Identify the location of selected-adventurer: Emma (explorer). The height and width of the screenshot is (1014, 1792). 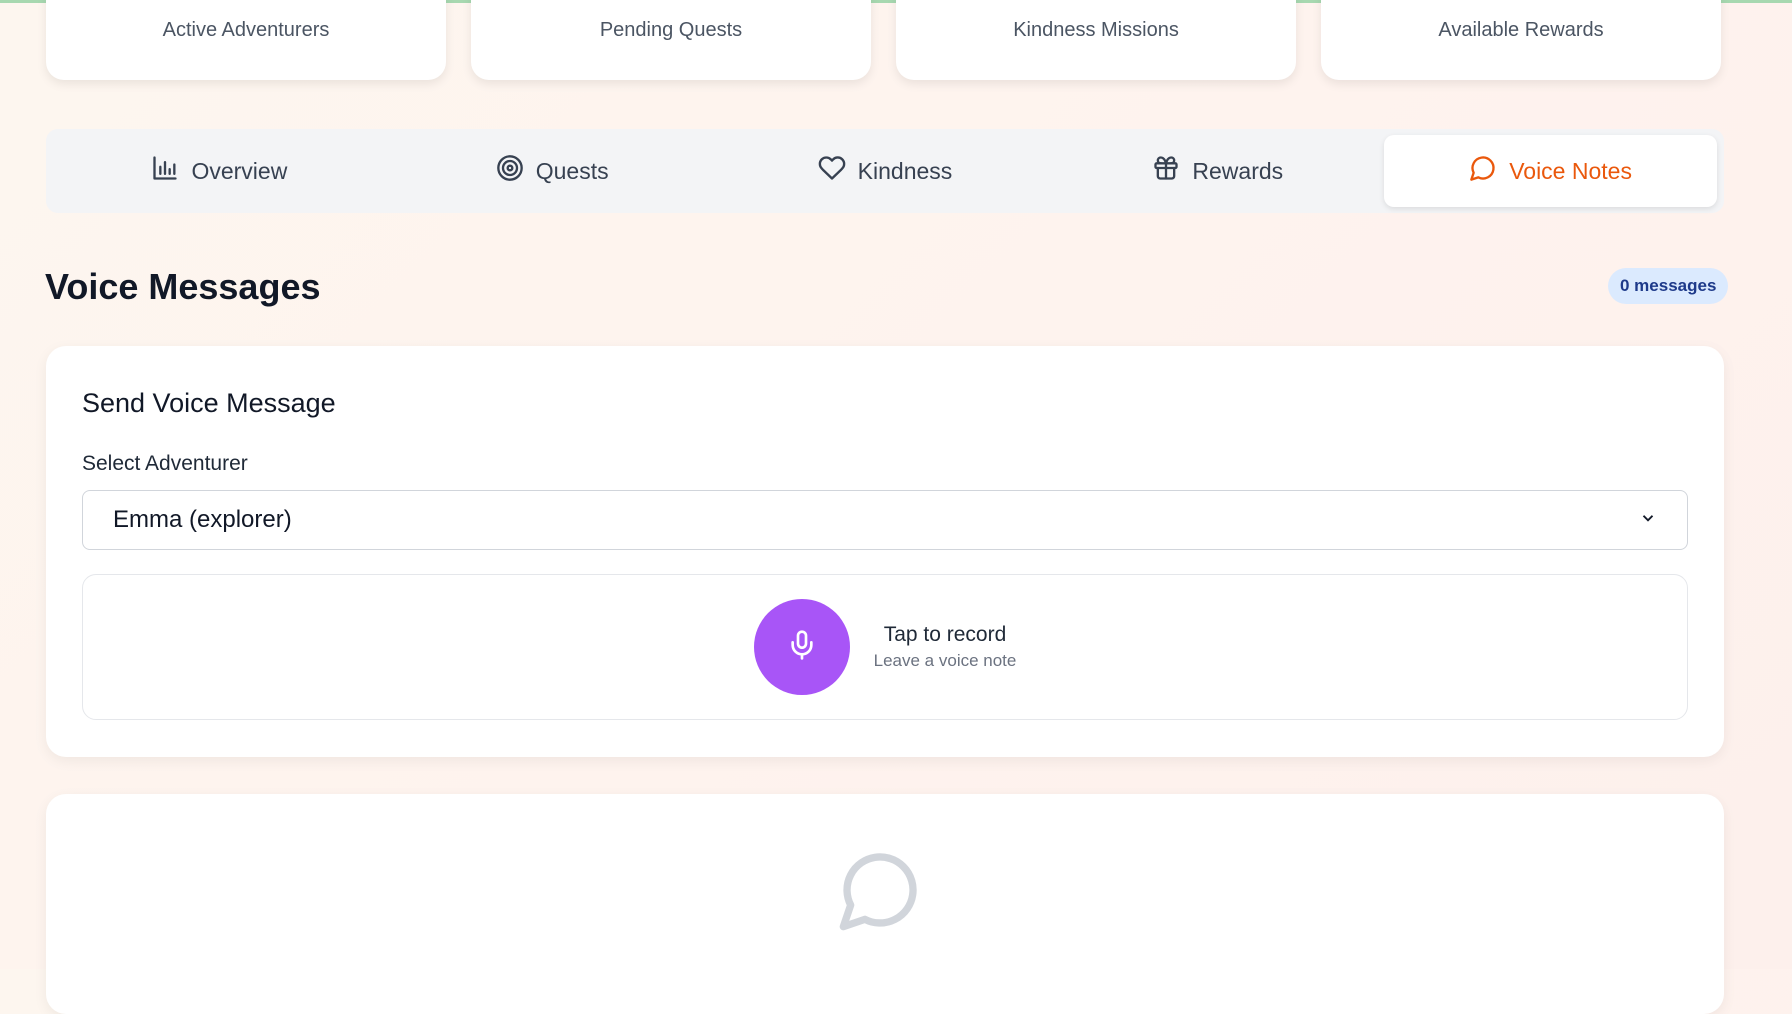
(202, 519).